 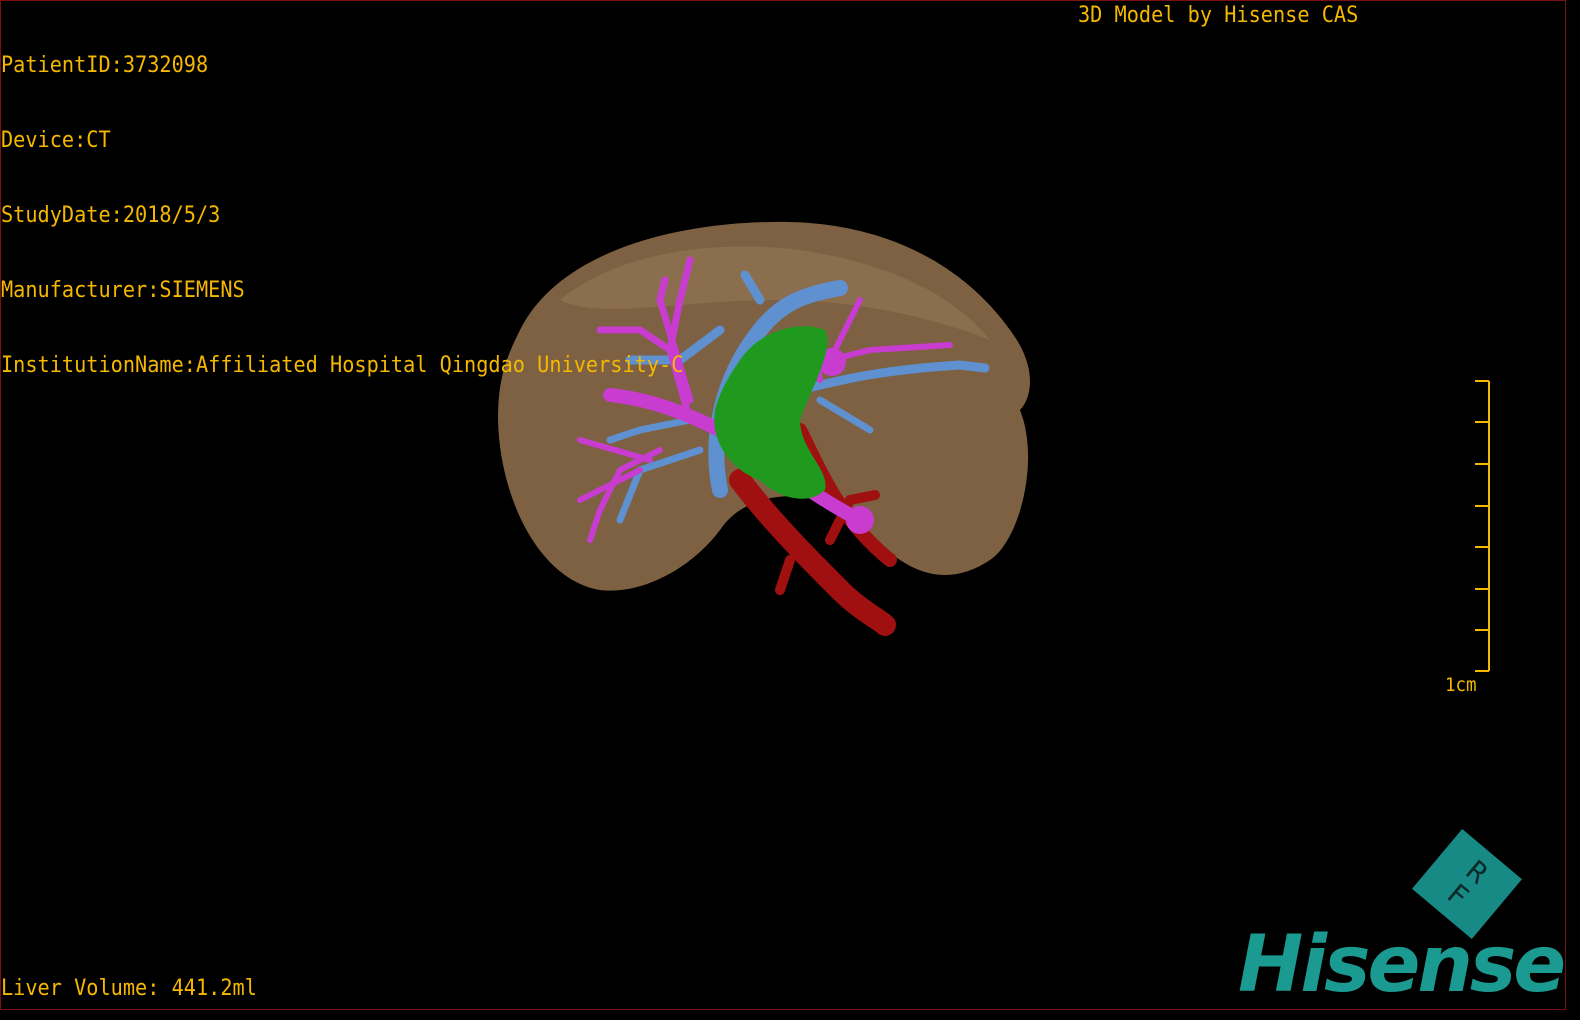 What do you see at coordinates (1482, 526) in the screenshot?
I see `scale-bar` at bounding box center [1482, 526].